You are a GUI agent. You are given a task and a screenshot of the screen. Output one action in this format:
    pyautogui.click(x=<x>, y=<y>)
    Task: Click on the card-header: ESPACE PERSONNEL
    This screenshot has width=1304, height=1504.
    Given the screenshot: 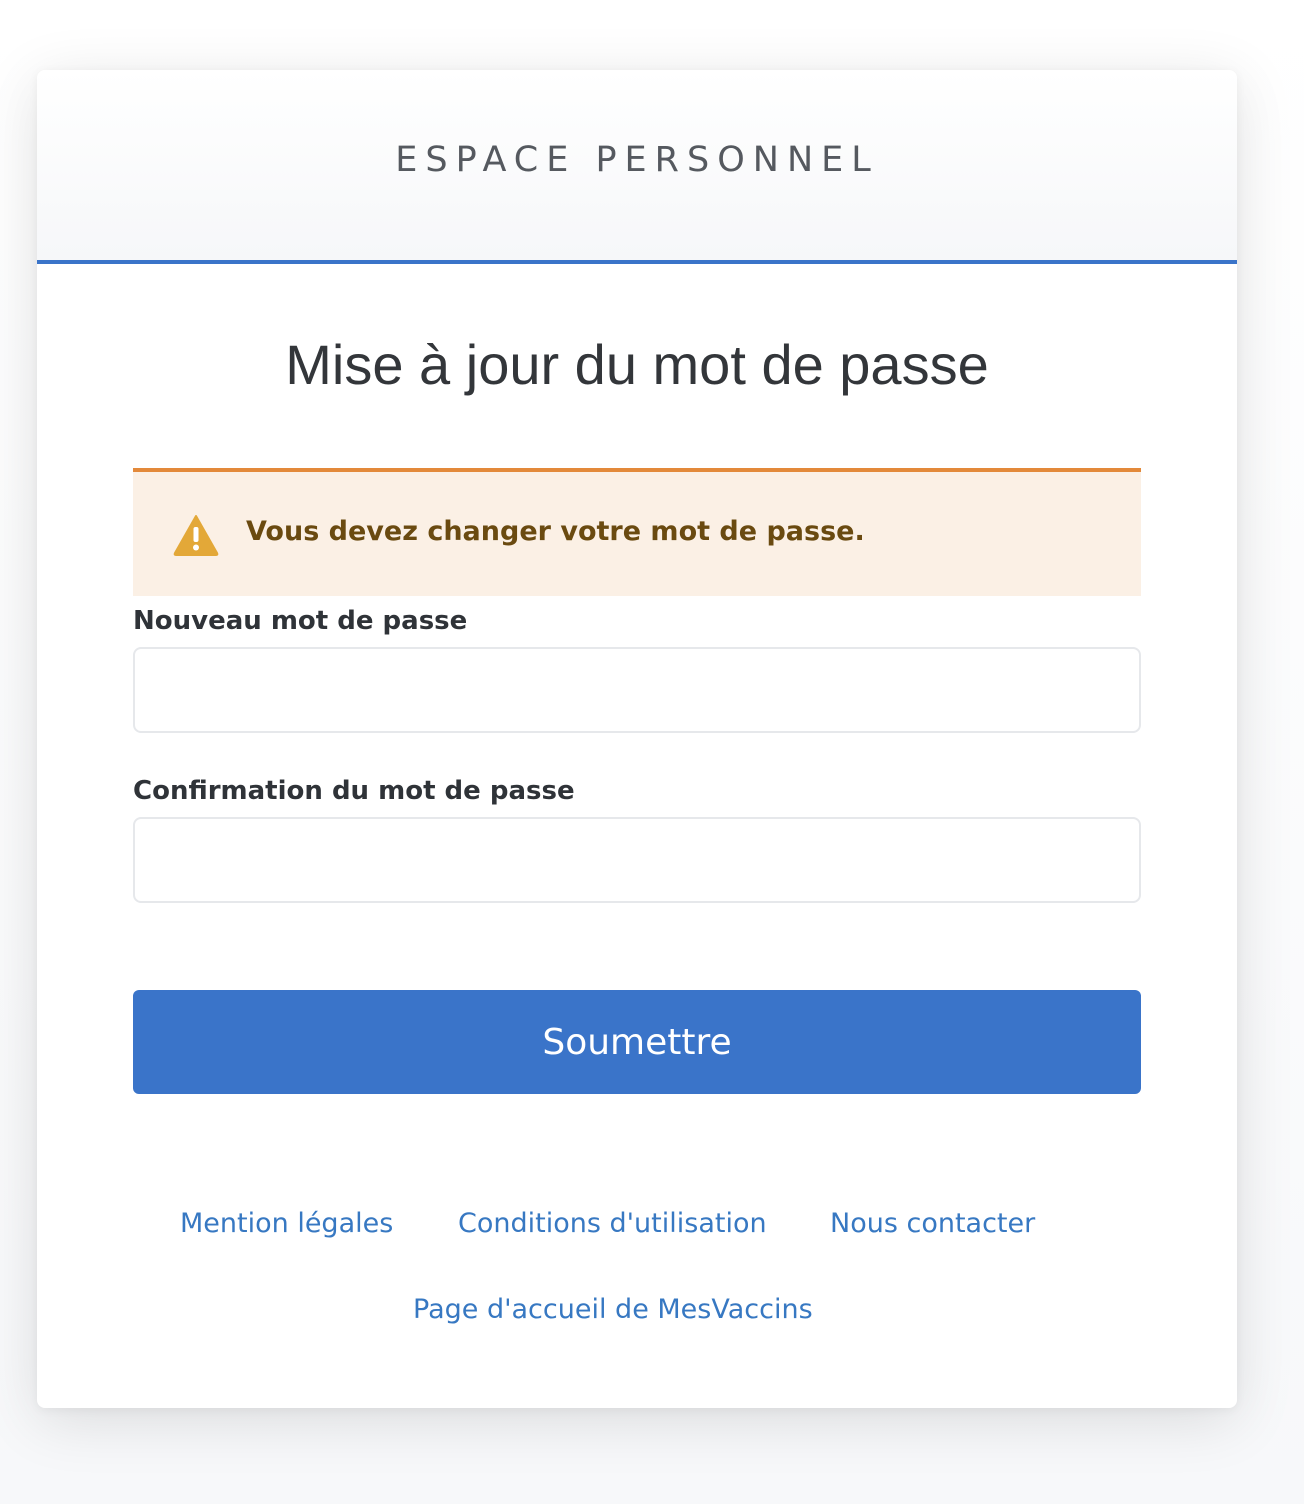 What is the action you would take?
    pyautogui.click(x=637, y=167)
    